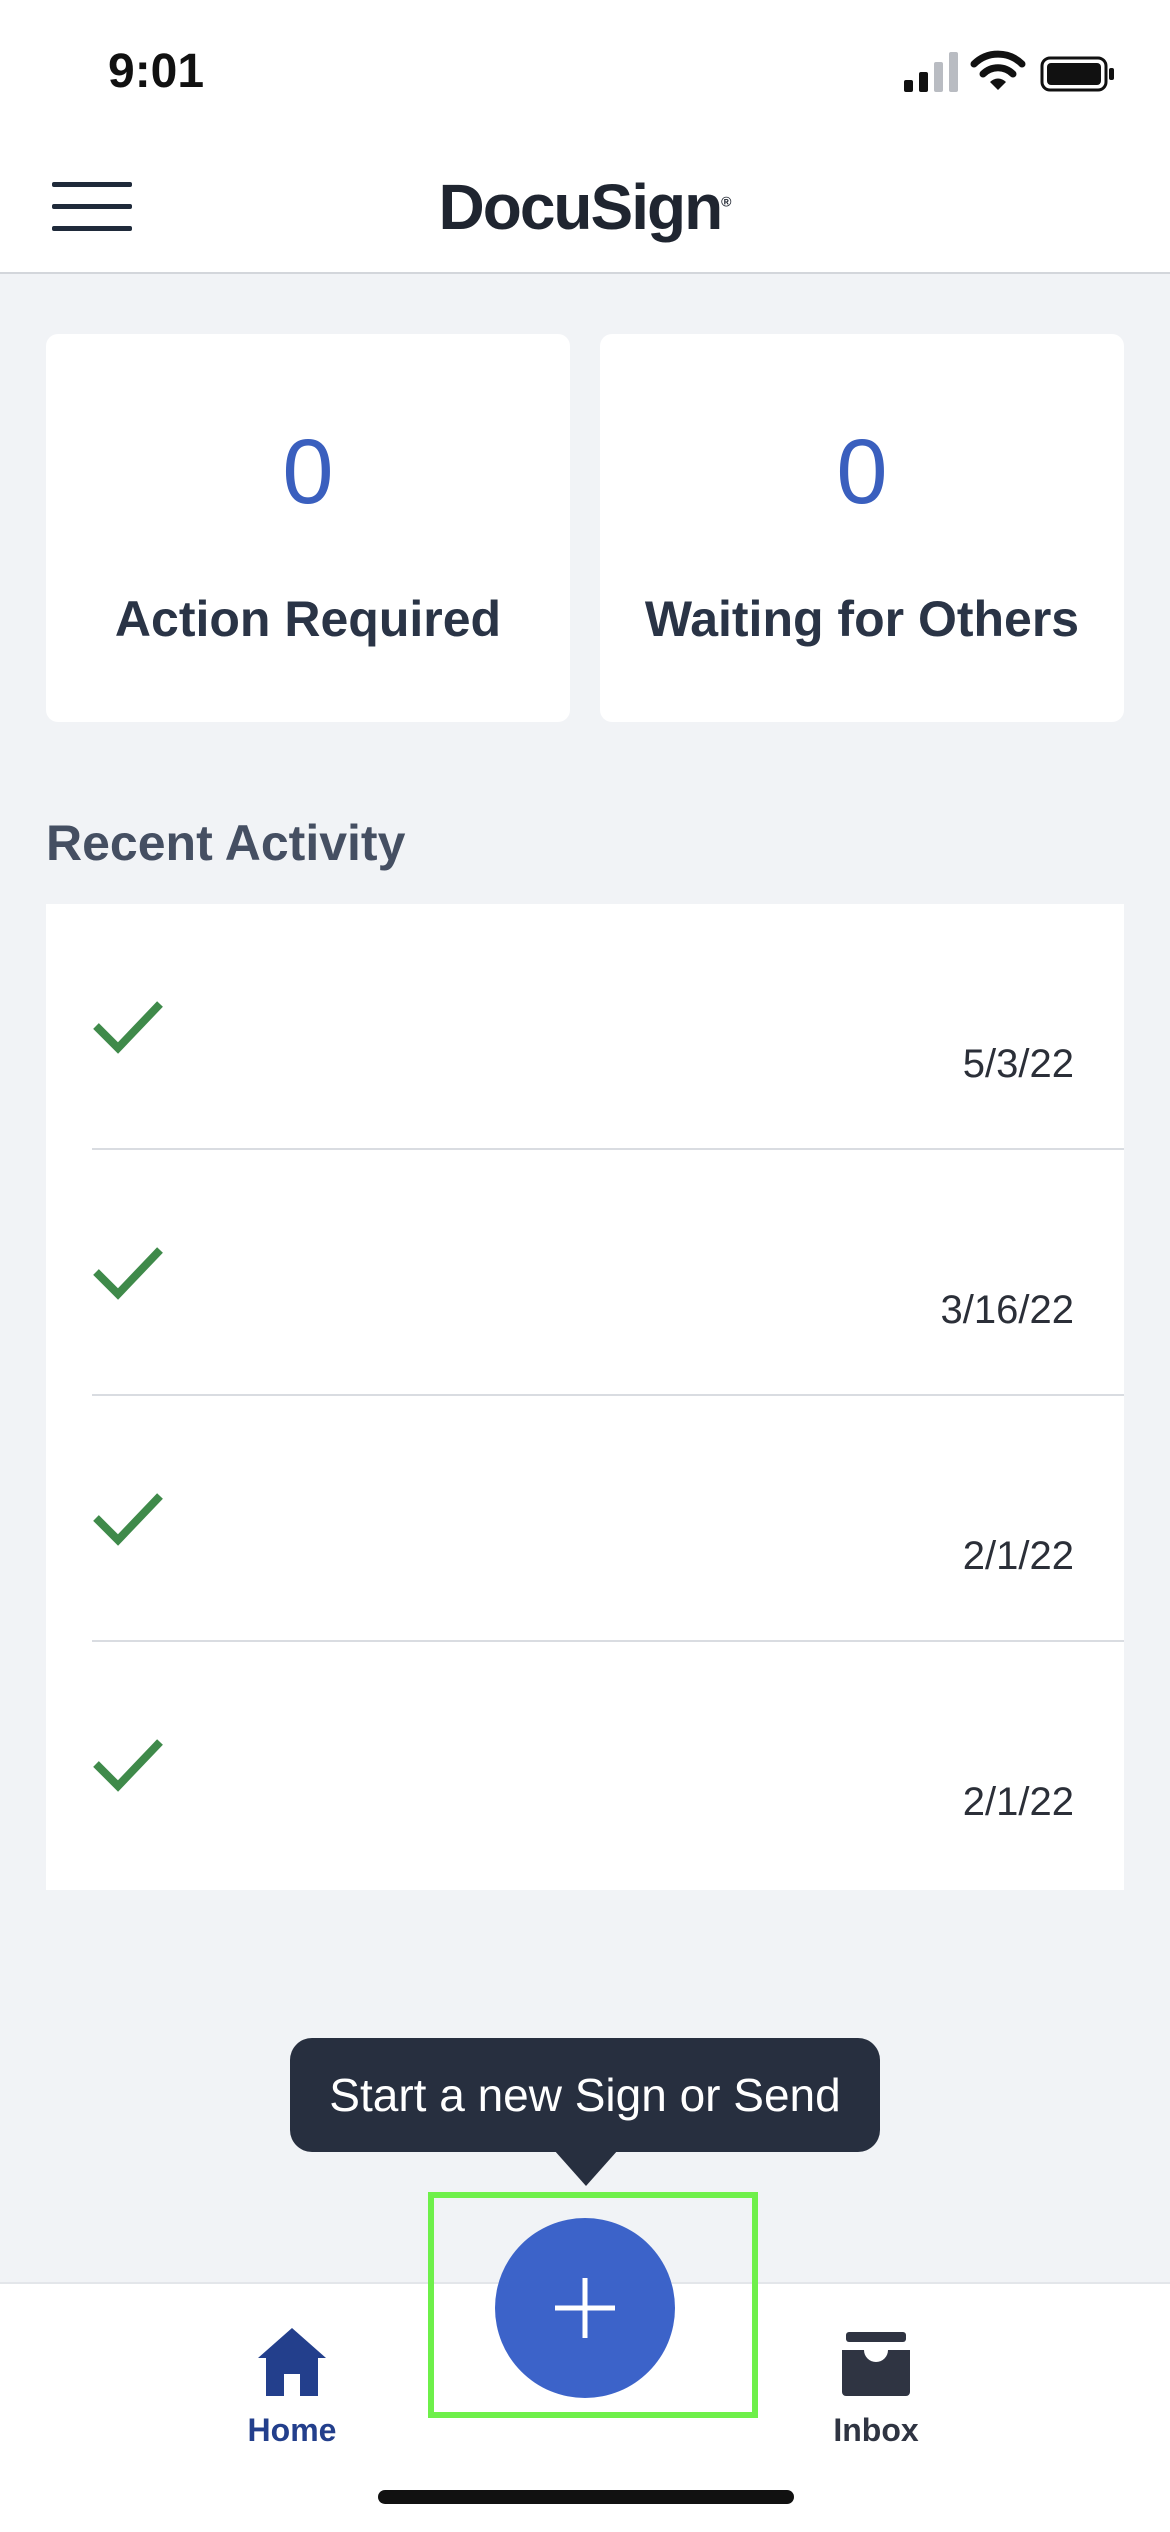 The width and height of the screenshot is (1170, 2532). Describe the element at coordinates (862, 619) in the screenshot. I see `waiting-for-others-label: Waiting for Others` at that location.